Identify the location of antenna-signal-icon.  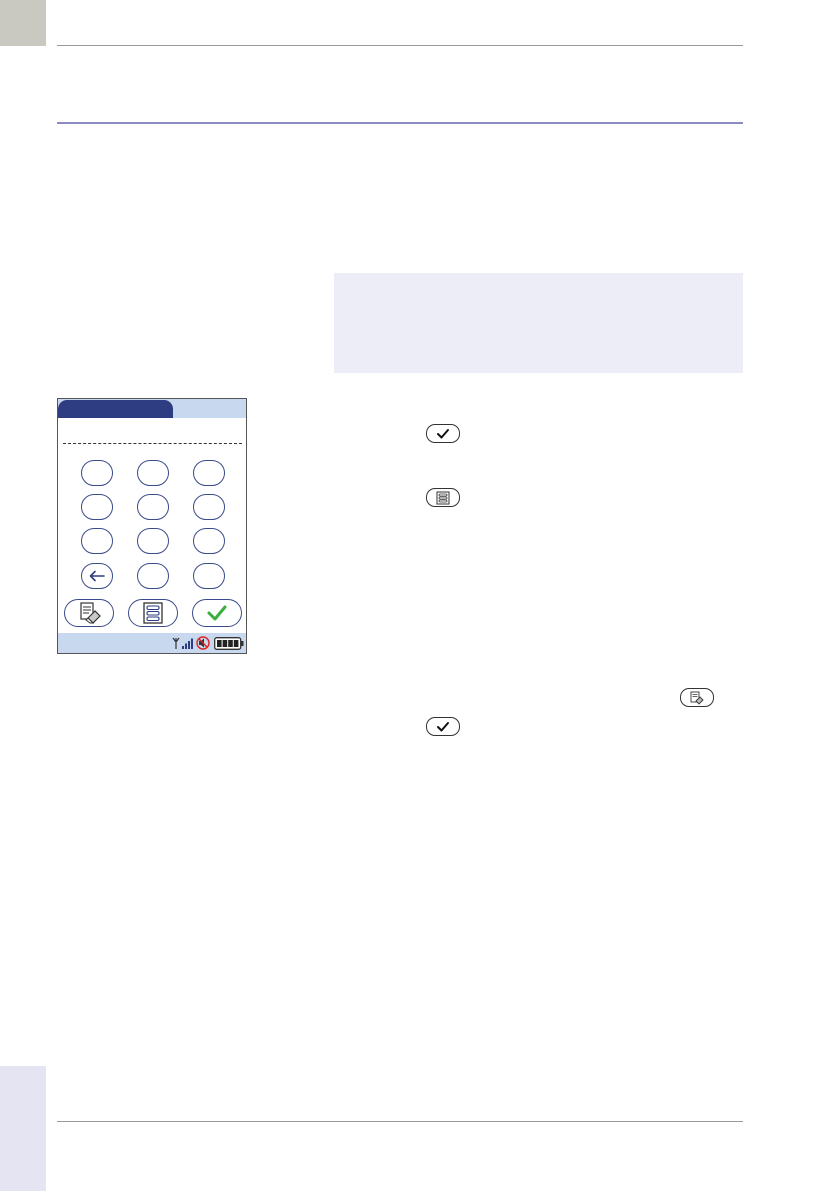
(182, 643).